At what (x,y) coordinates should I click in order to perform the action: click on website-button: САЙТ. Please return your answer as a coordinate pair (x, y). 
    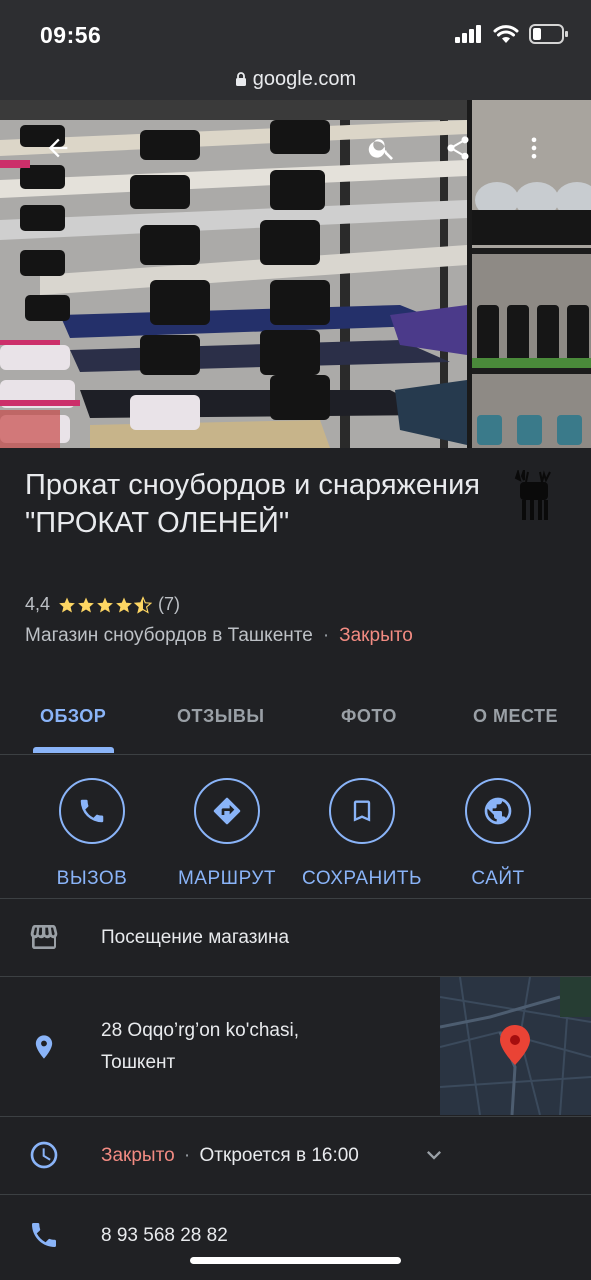
    Looking at the image, I should click on (498, 834).